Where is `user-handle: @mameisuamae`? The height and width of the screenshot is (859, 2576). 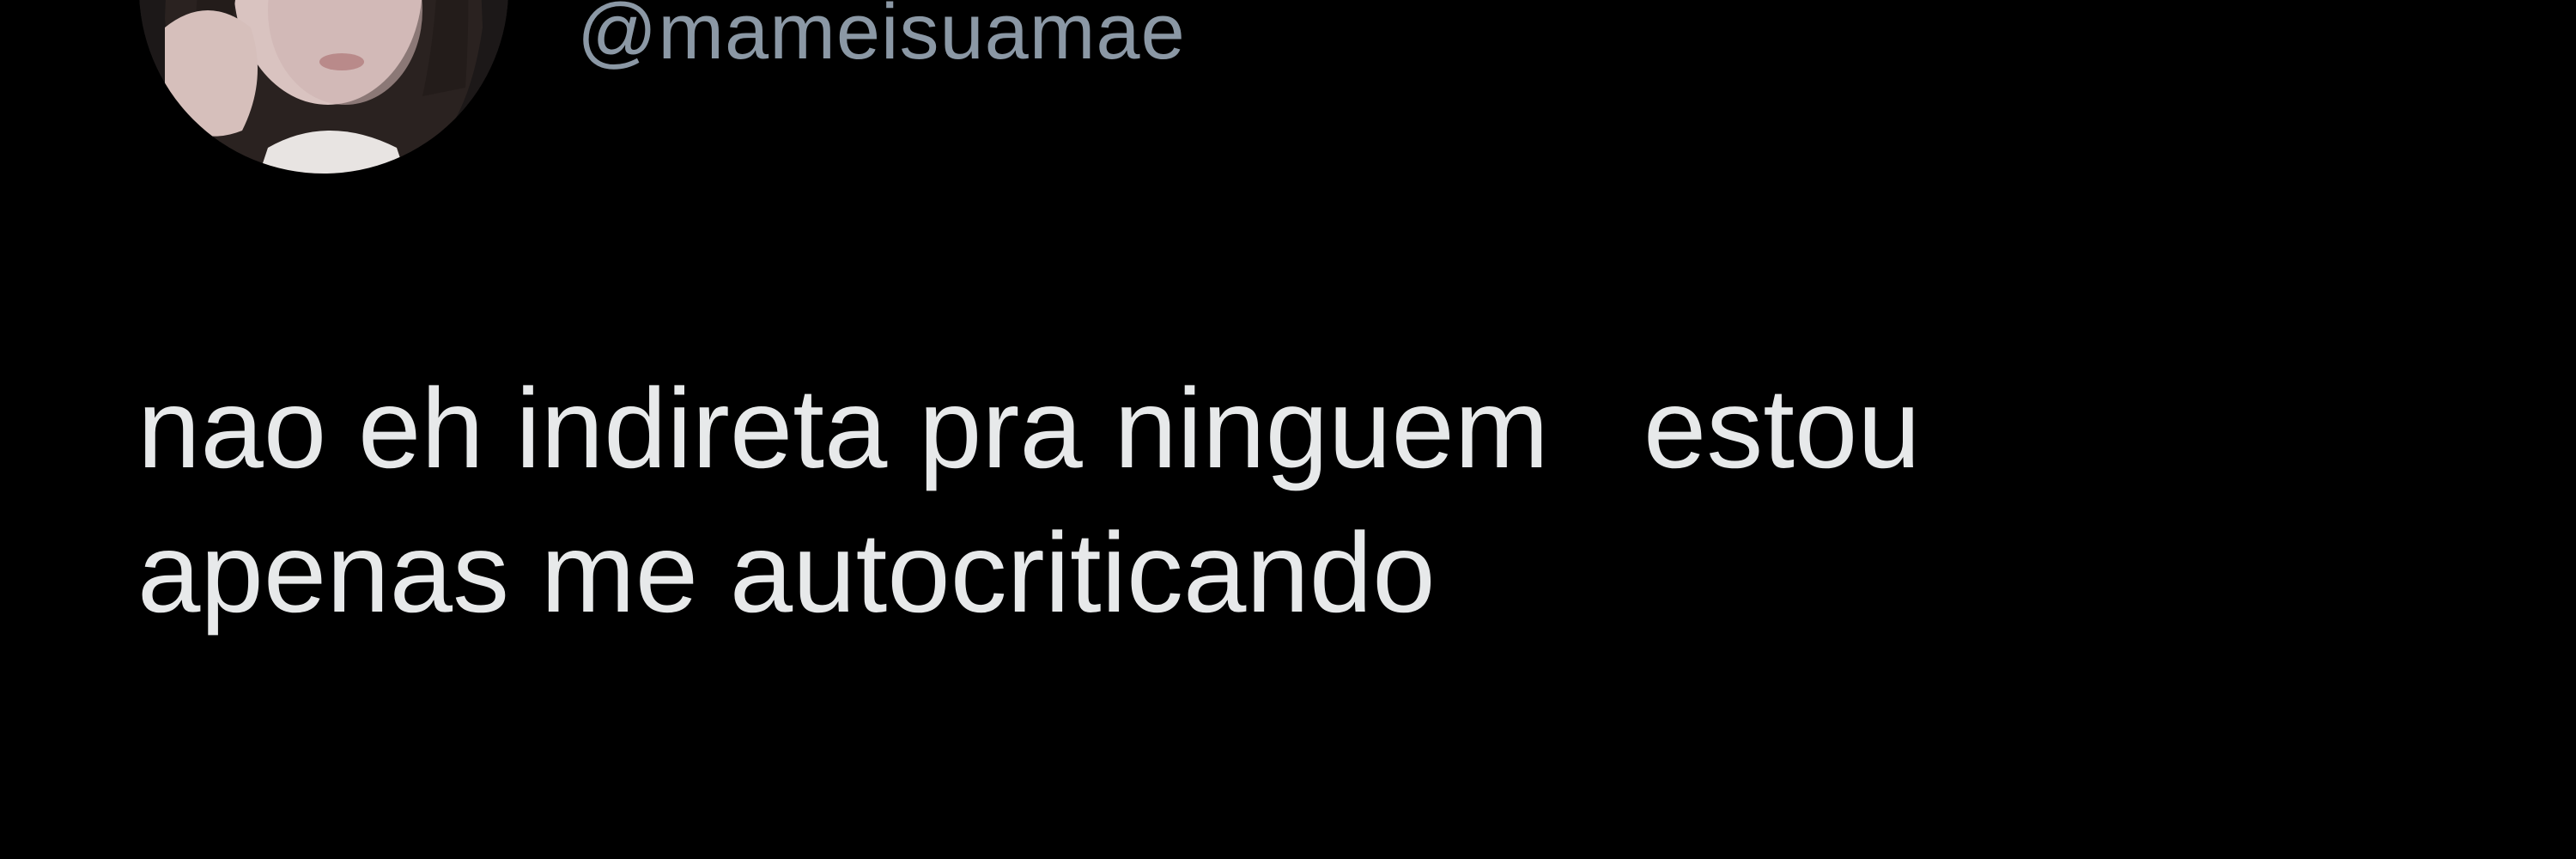
user-handle: @mameisuamae is located at coordinates (881, 39).